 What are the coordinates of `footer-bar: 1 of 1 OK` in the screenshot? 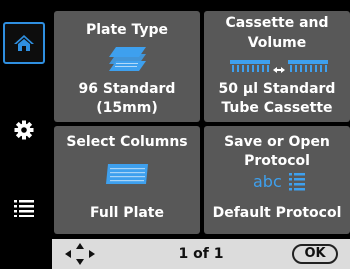 It's located at (201, 254).